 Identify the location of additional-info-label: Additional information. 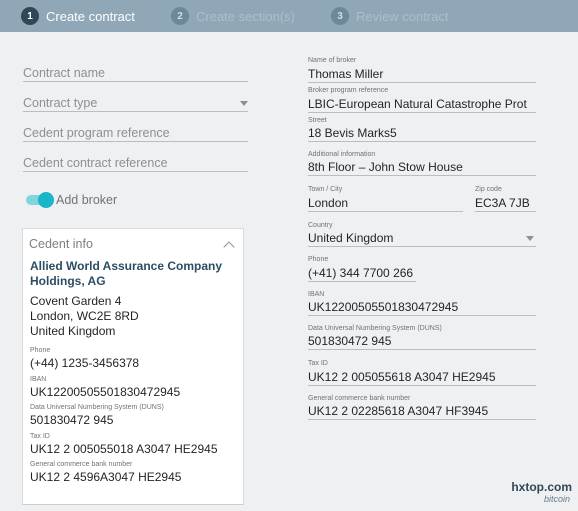
(342, 154).